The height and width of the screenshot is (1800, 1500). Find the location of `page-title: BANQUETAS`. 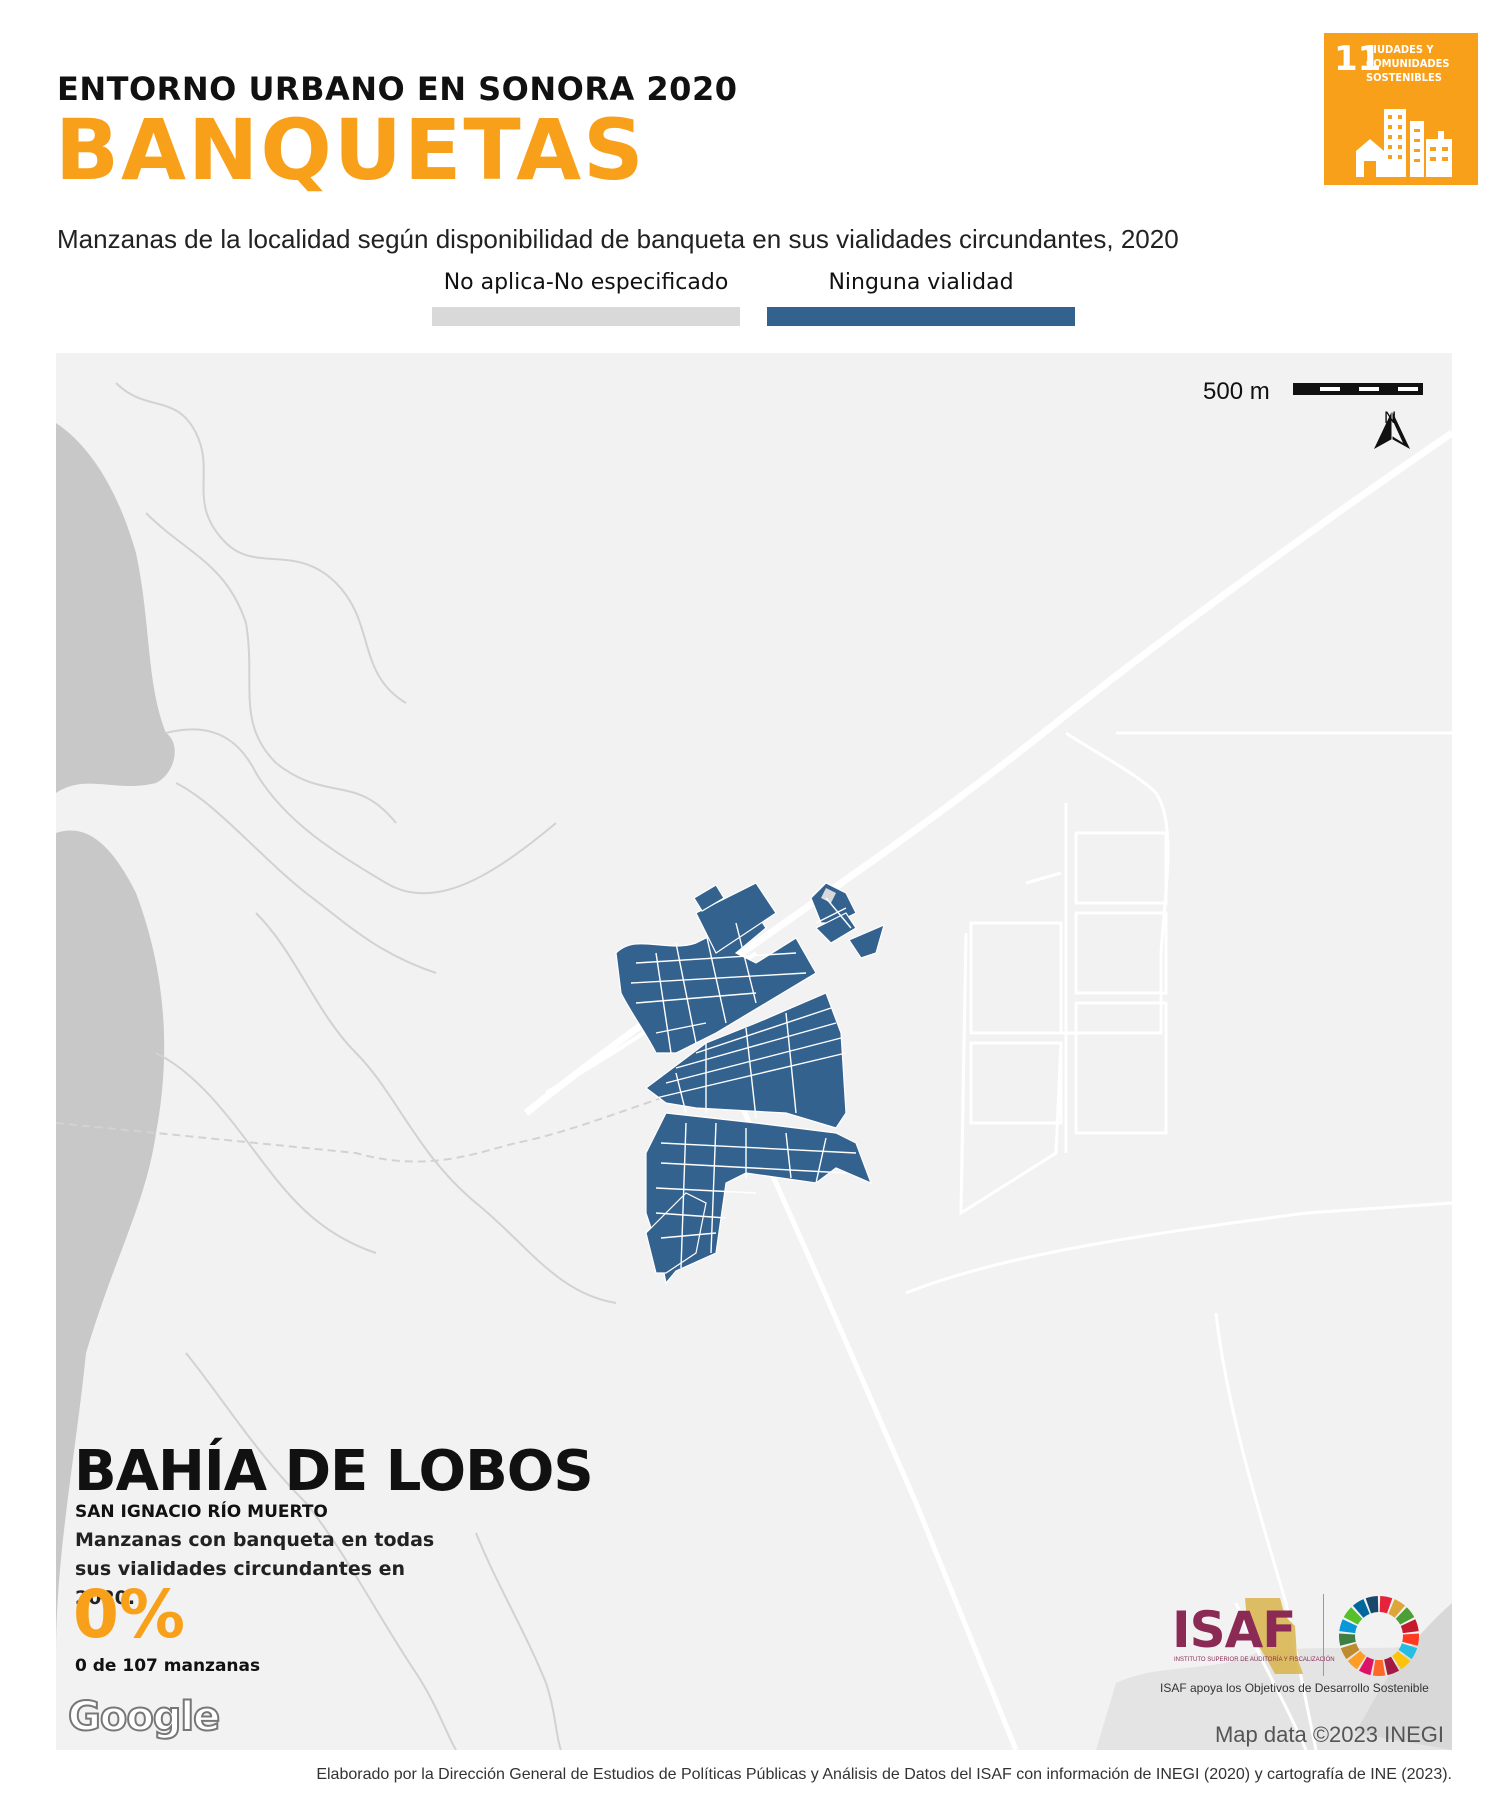

page-title: BANQUETAS is located at coordinates (350, 150).